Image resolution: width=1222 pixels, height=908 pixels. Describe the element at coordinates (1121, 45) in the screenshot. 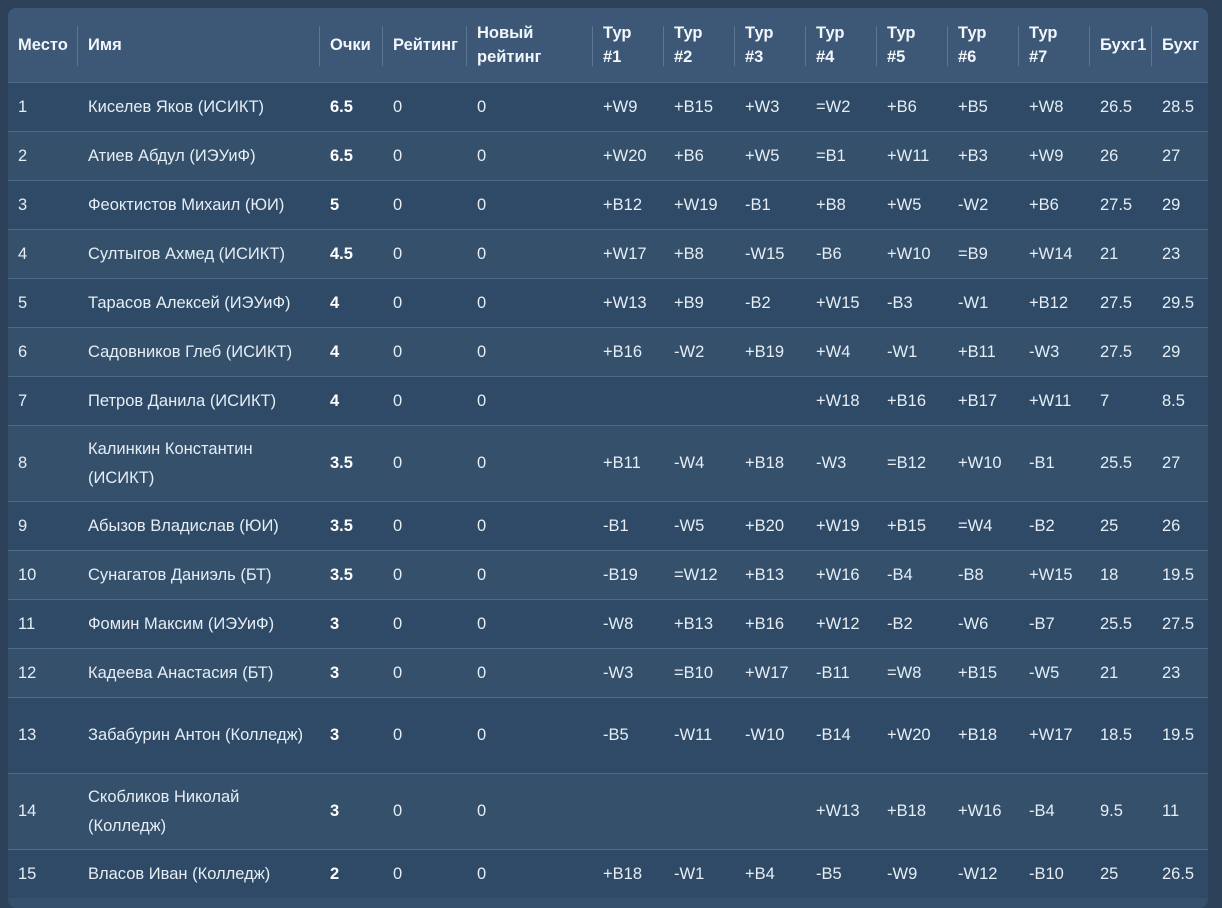

I see `header-buchholz-1: Бухг1` at that location.